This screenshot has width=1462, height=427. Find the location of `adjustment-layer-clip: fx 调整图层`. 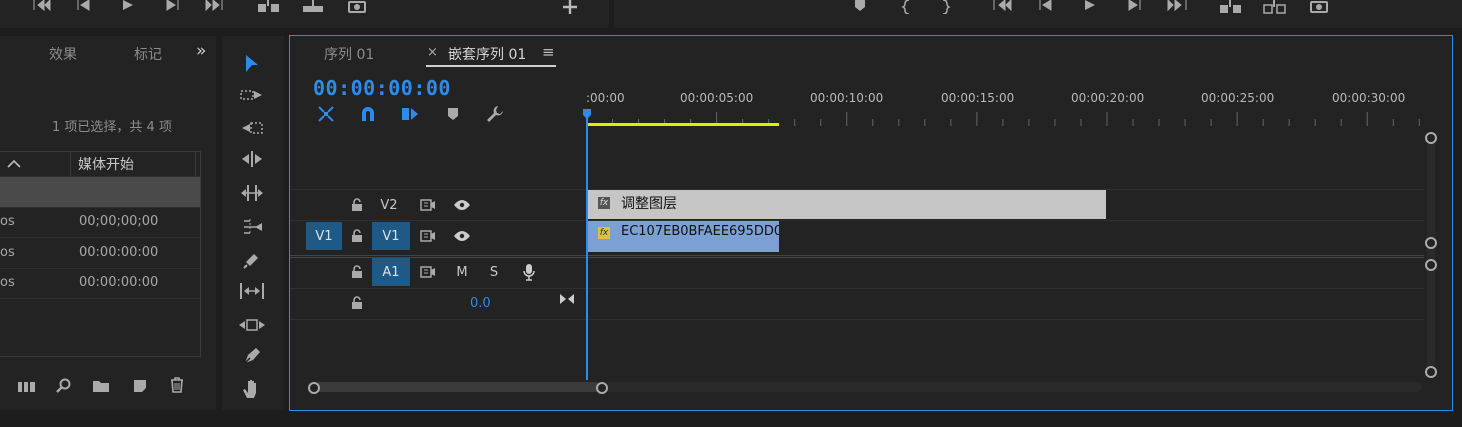

adjustment-layer-clip: fx 调整图层 is located at coordinates (846, 204).